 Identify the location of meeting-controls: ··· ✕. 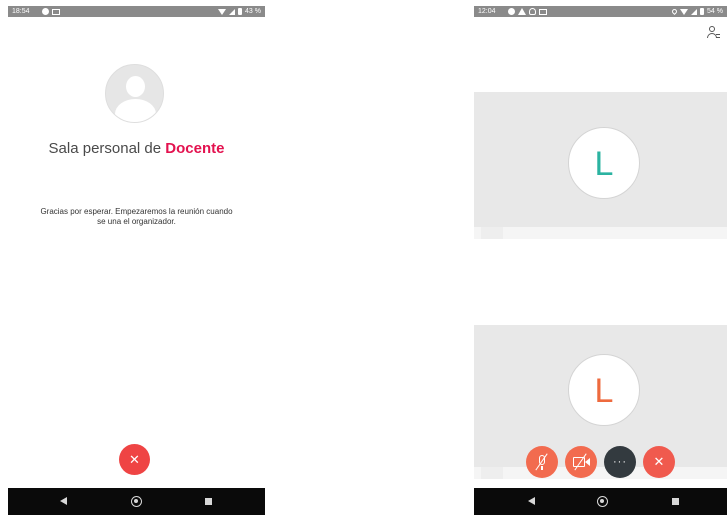
(600, 462).